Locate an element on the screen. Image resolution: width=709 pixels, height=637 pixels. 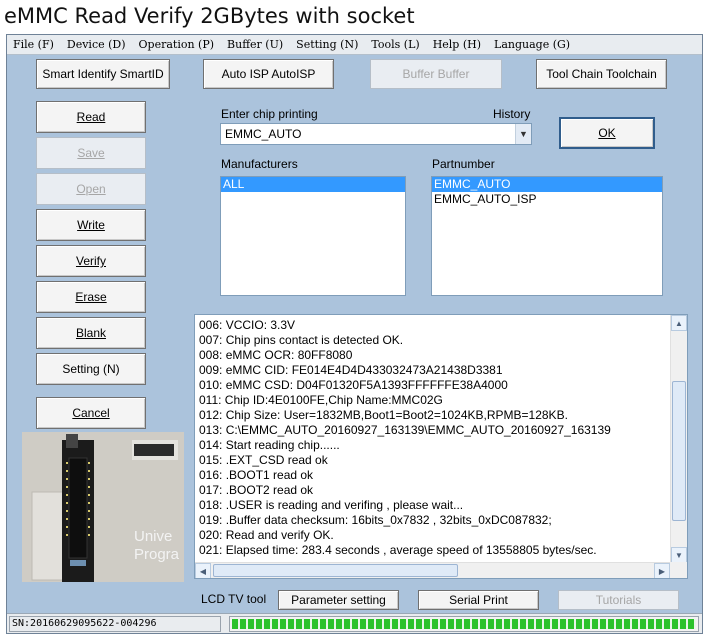
tool-chain-button: Tool Chain Toolchain is located at coordinates (601, 74).